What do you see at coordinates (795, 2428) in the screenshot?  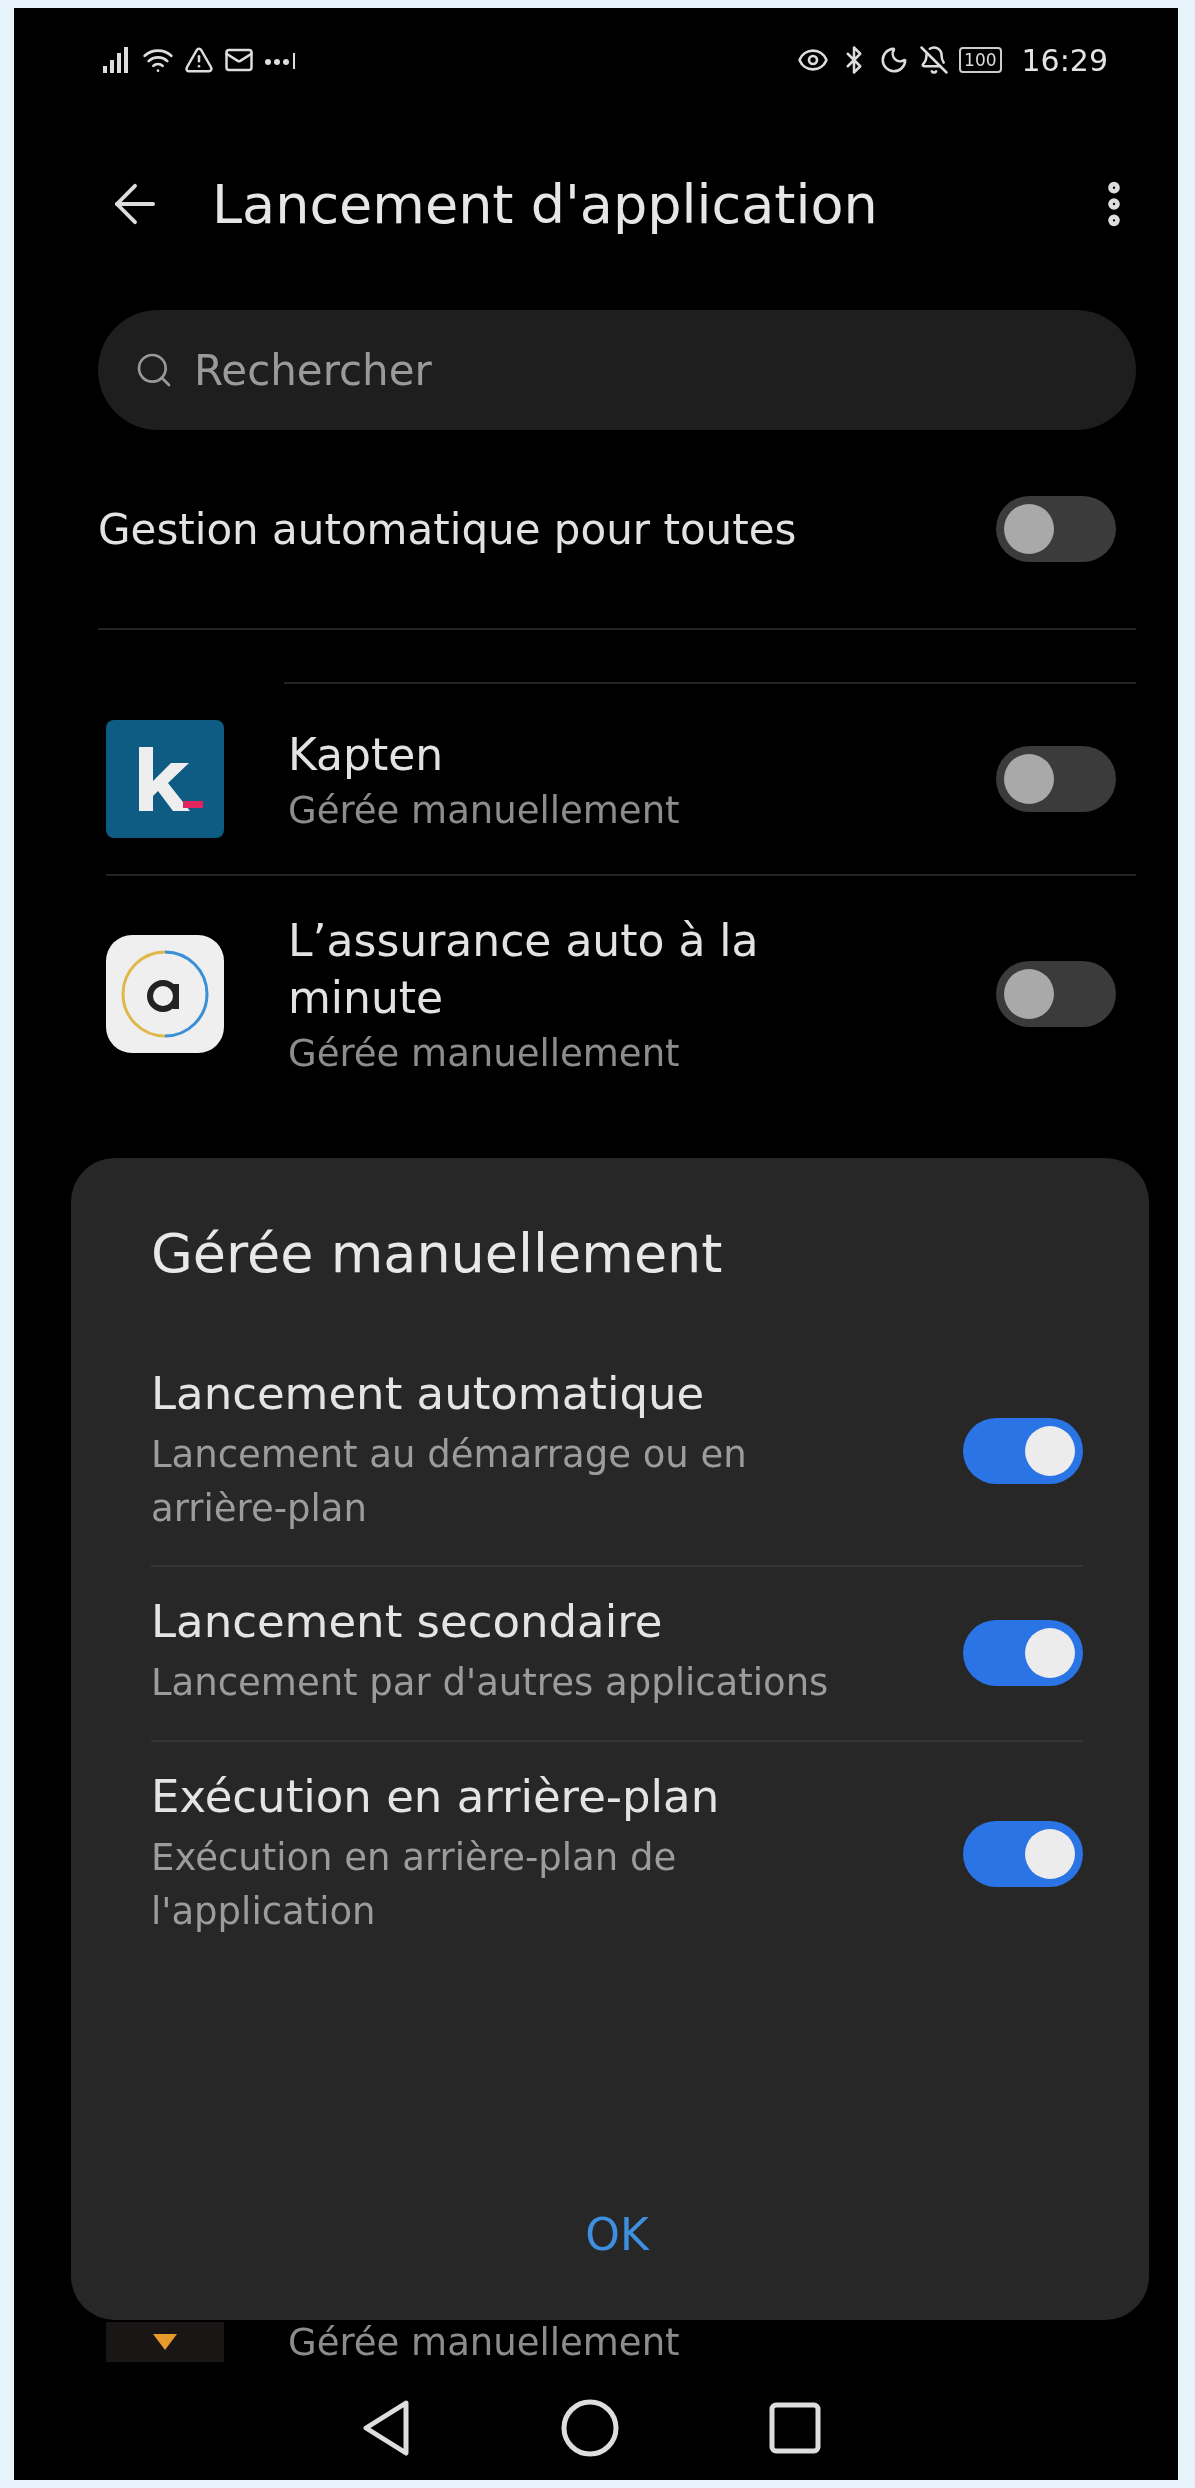 I see `recents-nav-icon` at bounding box center [795, 2428].